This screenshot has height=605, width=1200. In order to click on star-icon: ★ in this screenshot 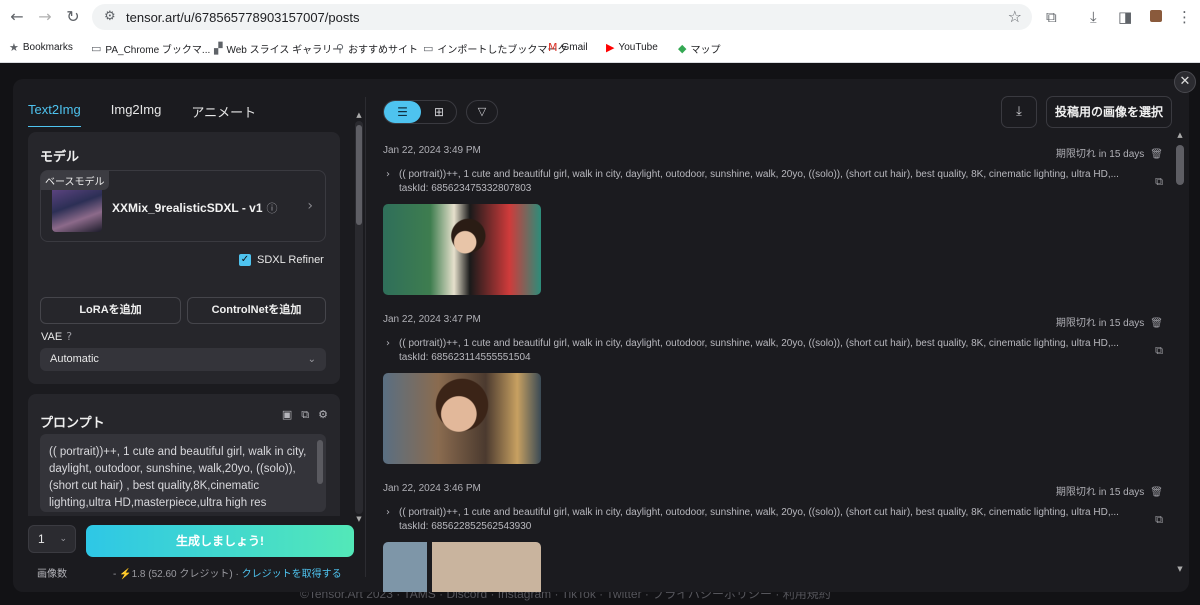, I will do `click(14, 47)`.